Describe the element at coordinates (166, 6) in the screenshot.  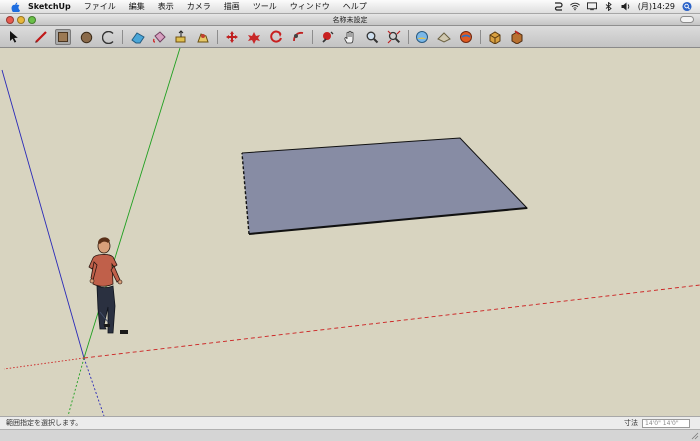
I see `menu-view: 表示` at that location.